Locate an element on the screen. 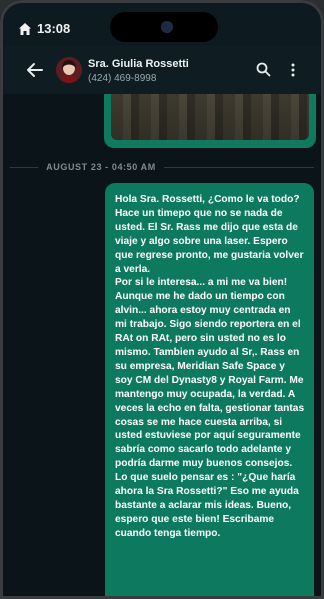 The image size is (324, 599). date-divider: AUGUST 23 - 04:50 AM is located at coordinates (162, 167).